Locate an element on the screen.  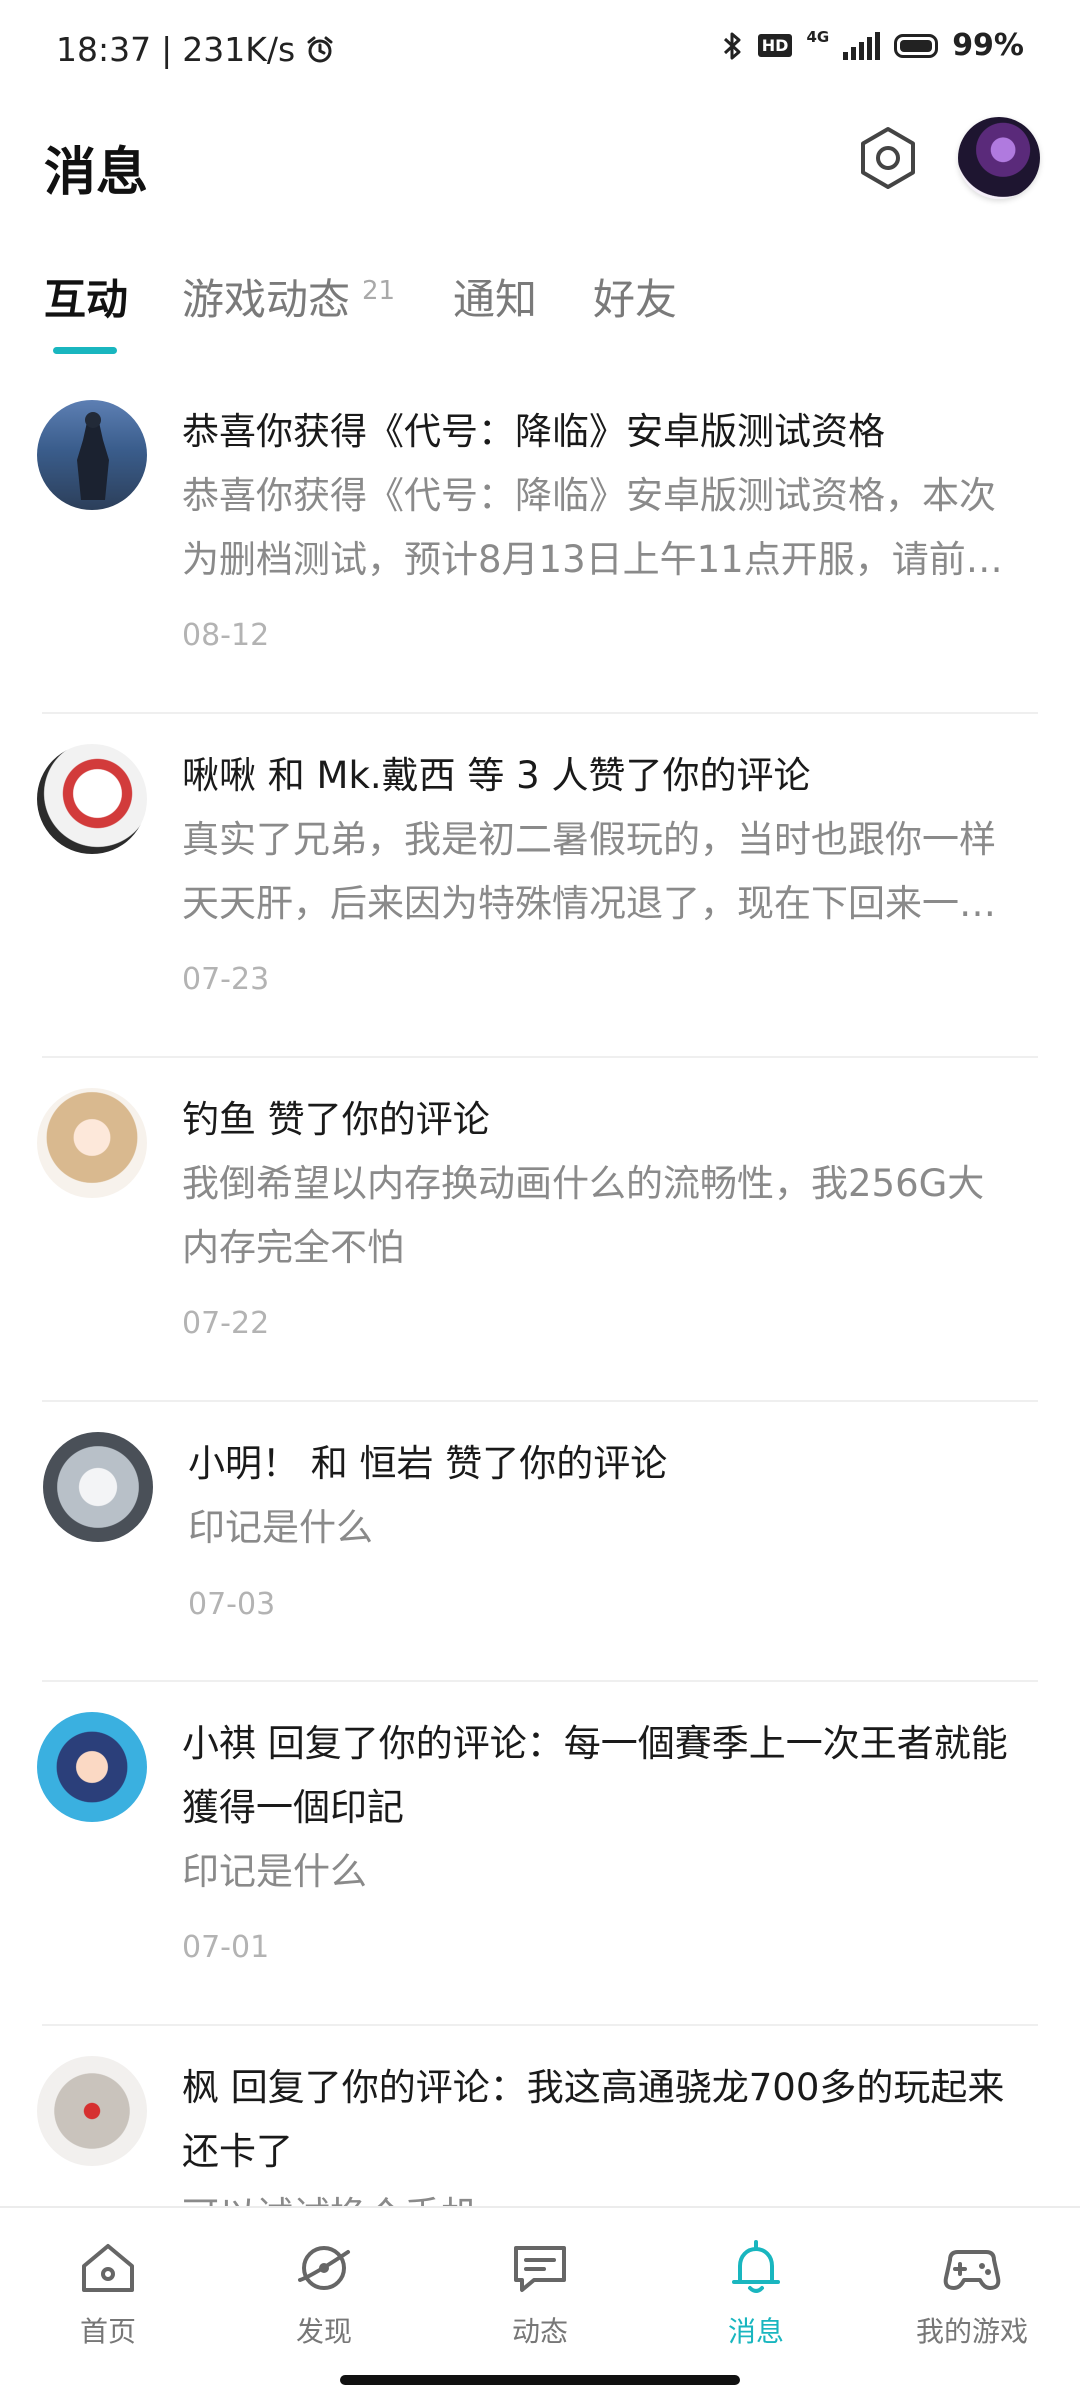
status-net-speed: 231K/s is located at coordinates (239, 49).